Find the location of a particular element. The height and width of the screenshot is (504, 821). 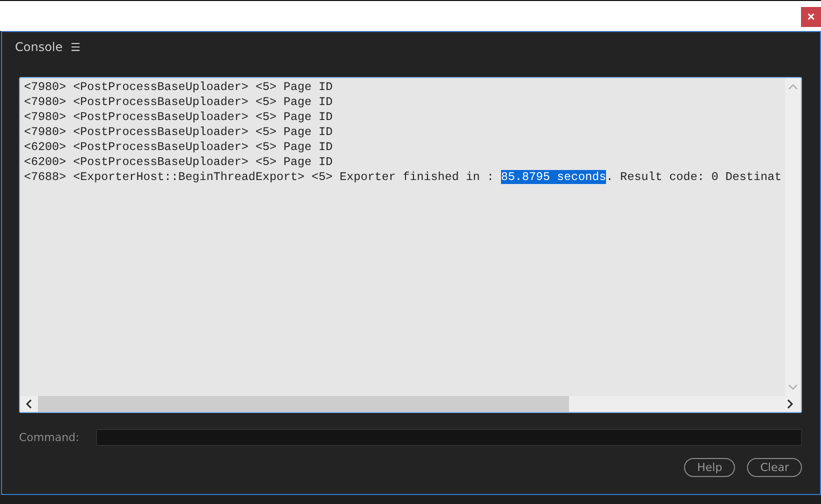

right-caret-icon is located at coordinates (790, 404).